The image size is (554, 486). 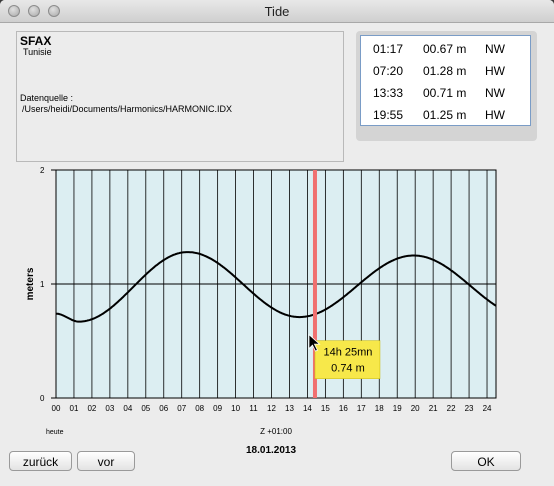 What do you see at coordinates (253, 408) in the screenshot?
I see `x-tick-label: 11` at bounding box center [253, 408].